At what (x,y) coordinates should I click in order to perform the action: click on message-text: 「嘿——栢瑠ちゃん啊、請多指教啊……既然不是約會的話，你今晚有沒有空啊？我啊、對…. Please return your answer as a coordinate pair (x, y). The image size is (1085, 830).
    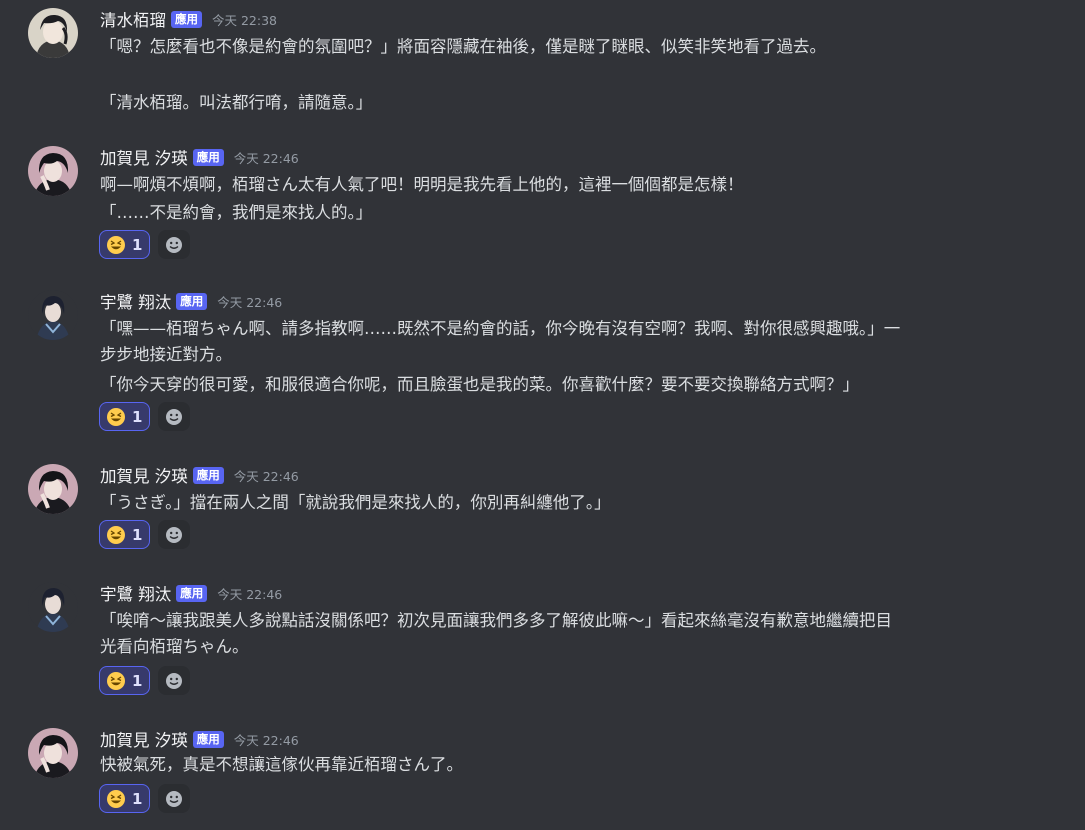
    Looking at the image, I should click on (500, 328).